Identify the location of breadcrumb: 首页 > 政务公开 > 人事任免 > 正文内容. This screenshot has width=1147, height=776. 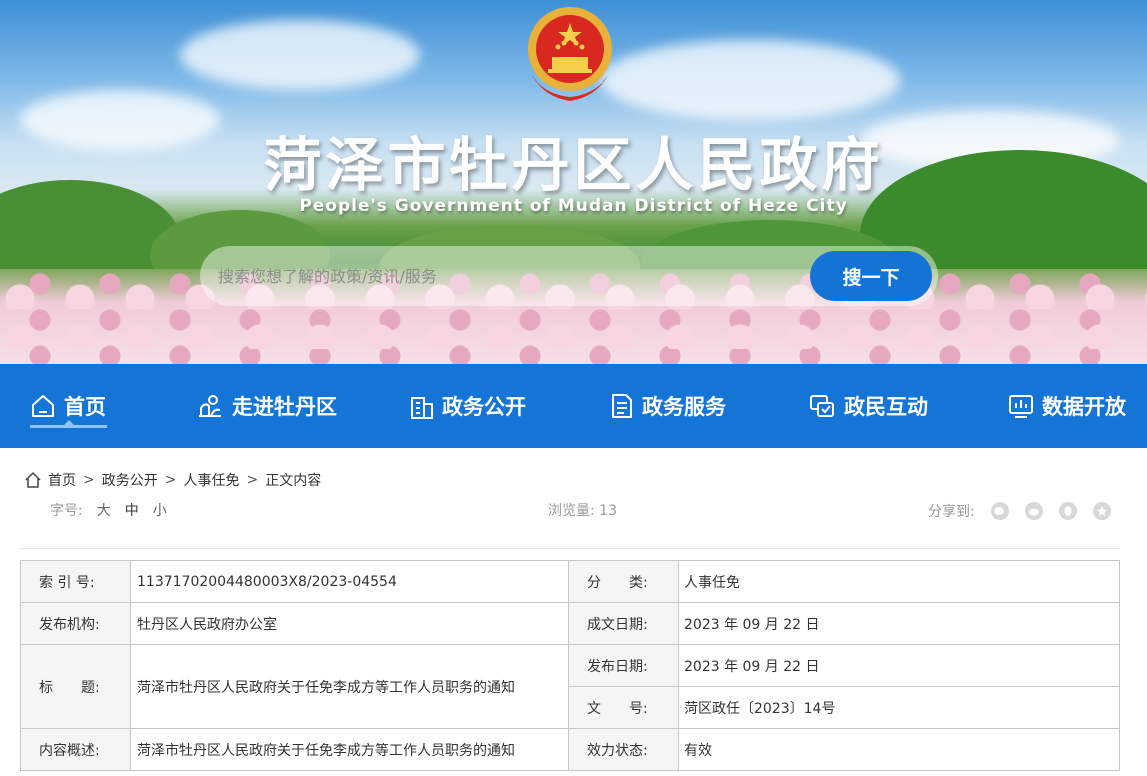
(172, 480).